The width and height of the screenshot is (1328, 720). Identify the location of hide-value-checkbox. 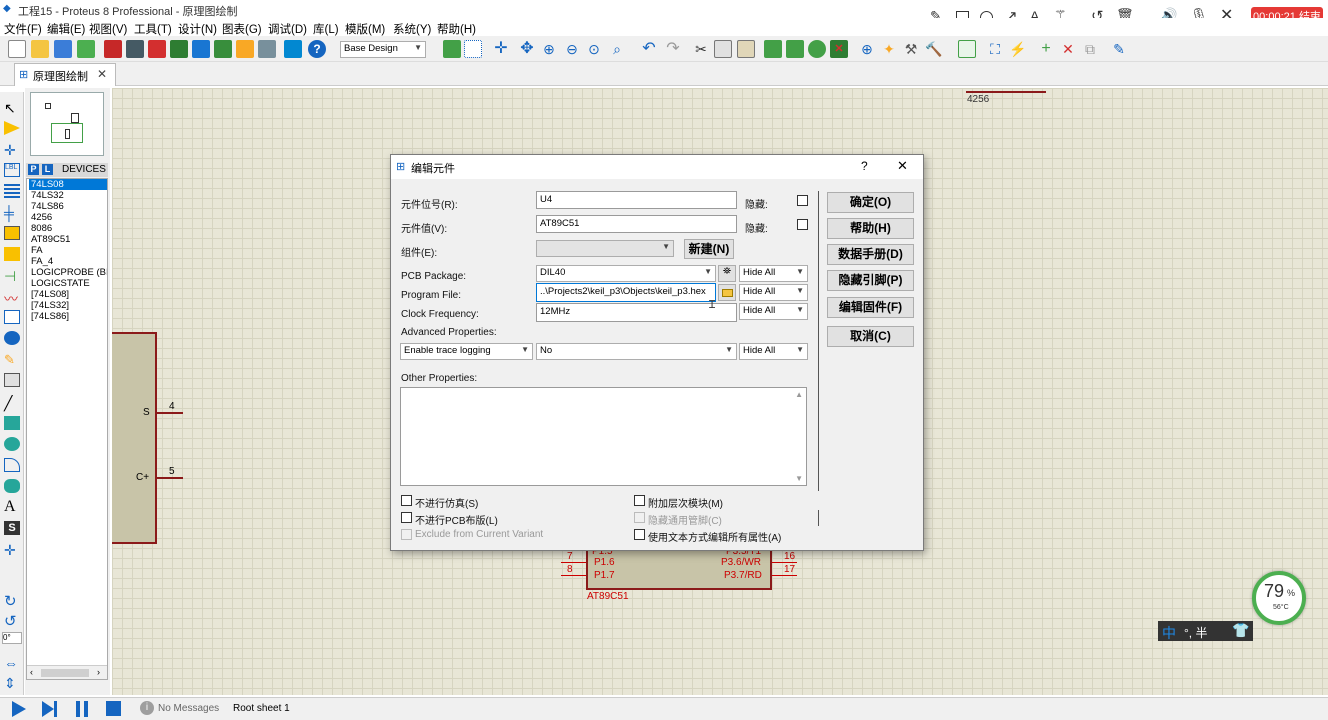
(802, 224).